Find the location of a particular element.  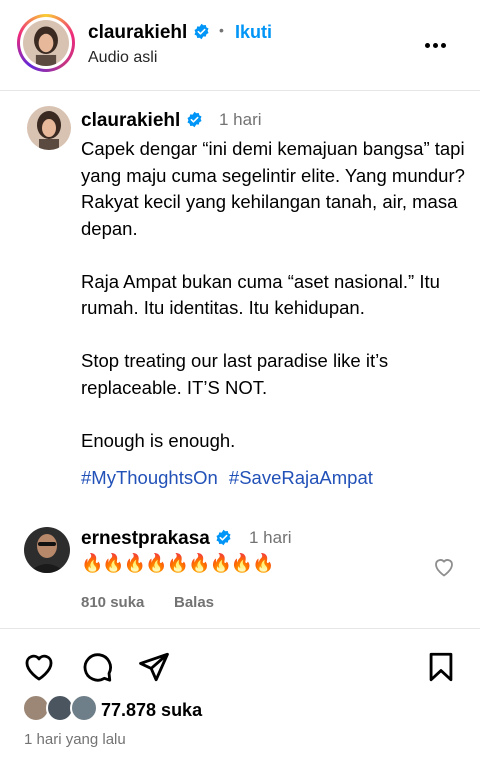

comment-icon is located at coordinates (97, 667).